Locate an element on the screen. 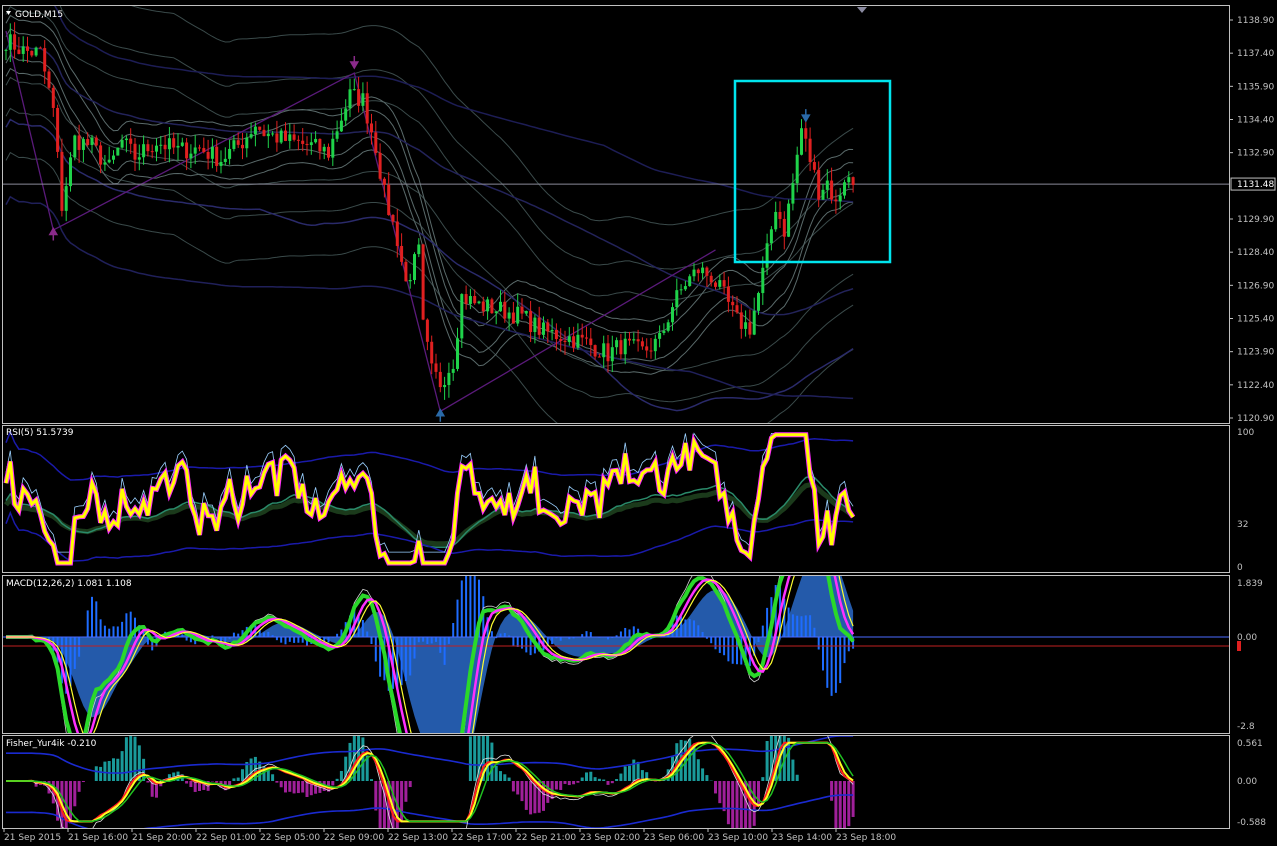 The image size is (1277, 846). rsi-tick-label: 100 is located at coordinates (1245, 433).